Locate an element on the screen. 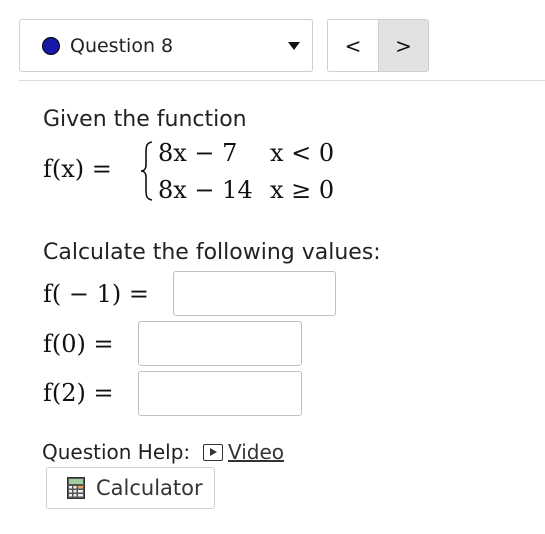 The width and height of the screenshot is (545, 534). question-label-1: f( − 1) = is located at coordinates (96, 294).